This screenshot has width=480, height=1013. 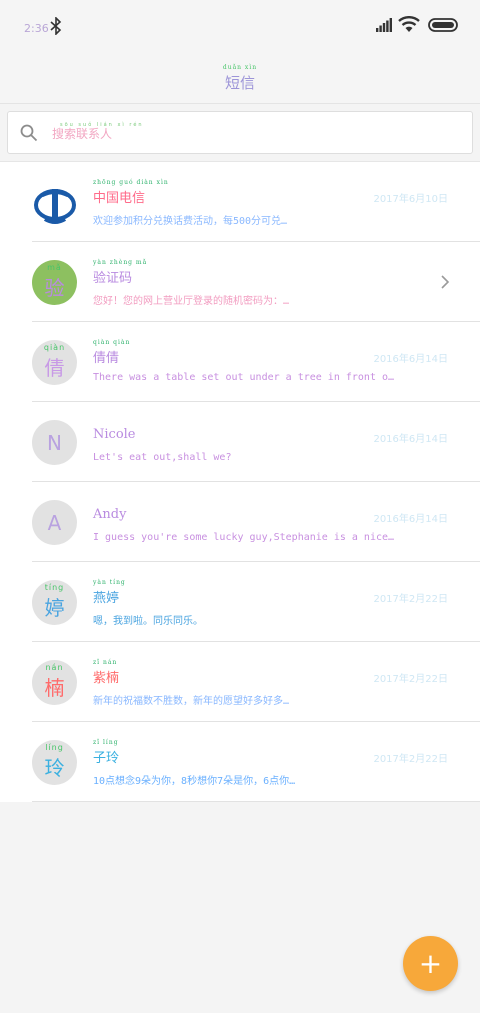 I want to click on contact-name-text: 验证码, so click(x=113, y=278).